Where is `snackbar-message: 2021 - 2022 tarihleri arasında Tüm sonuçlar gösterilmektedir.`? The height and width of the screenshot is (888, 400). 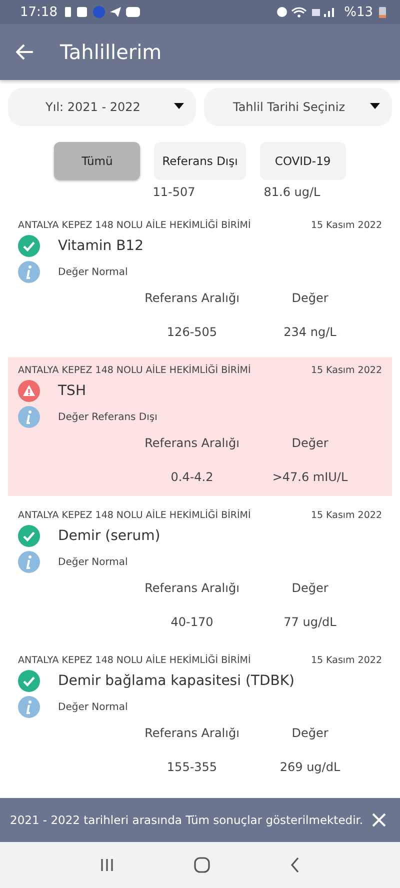
snackbar-message: 2021 - 2022 tarihleri arasında Tüm sonuçlar gösterilmektedir. is located at coordinates (187, 820).